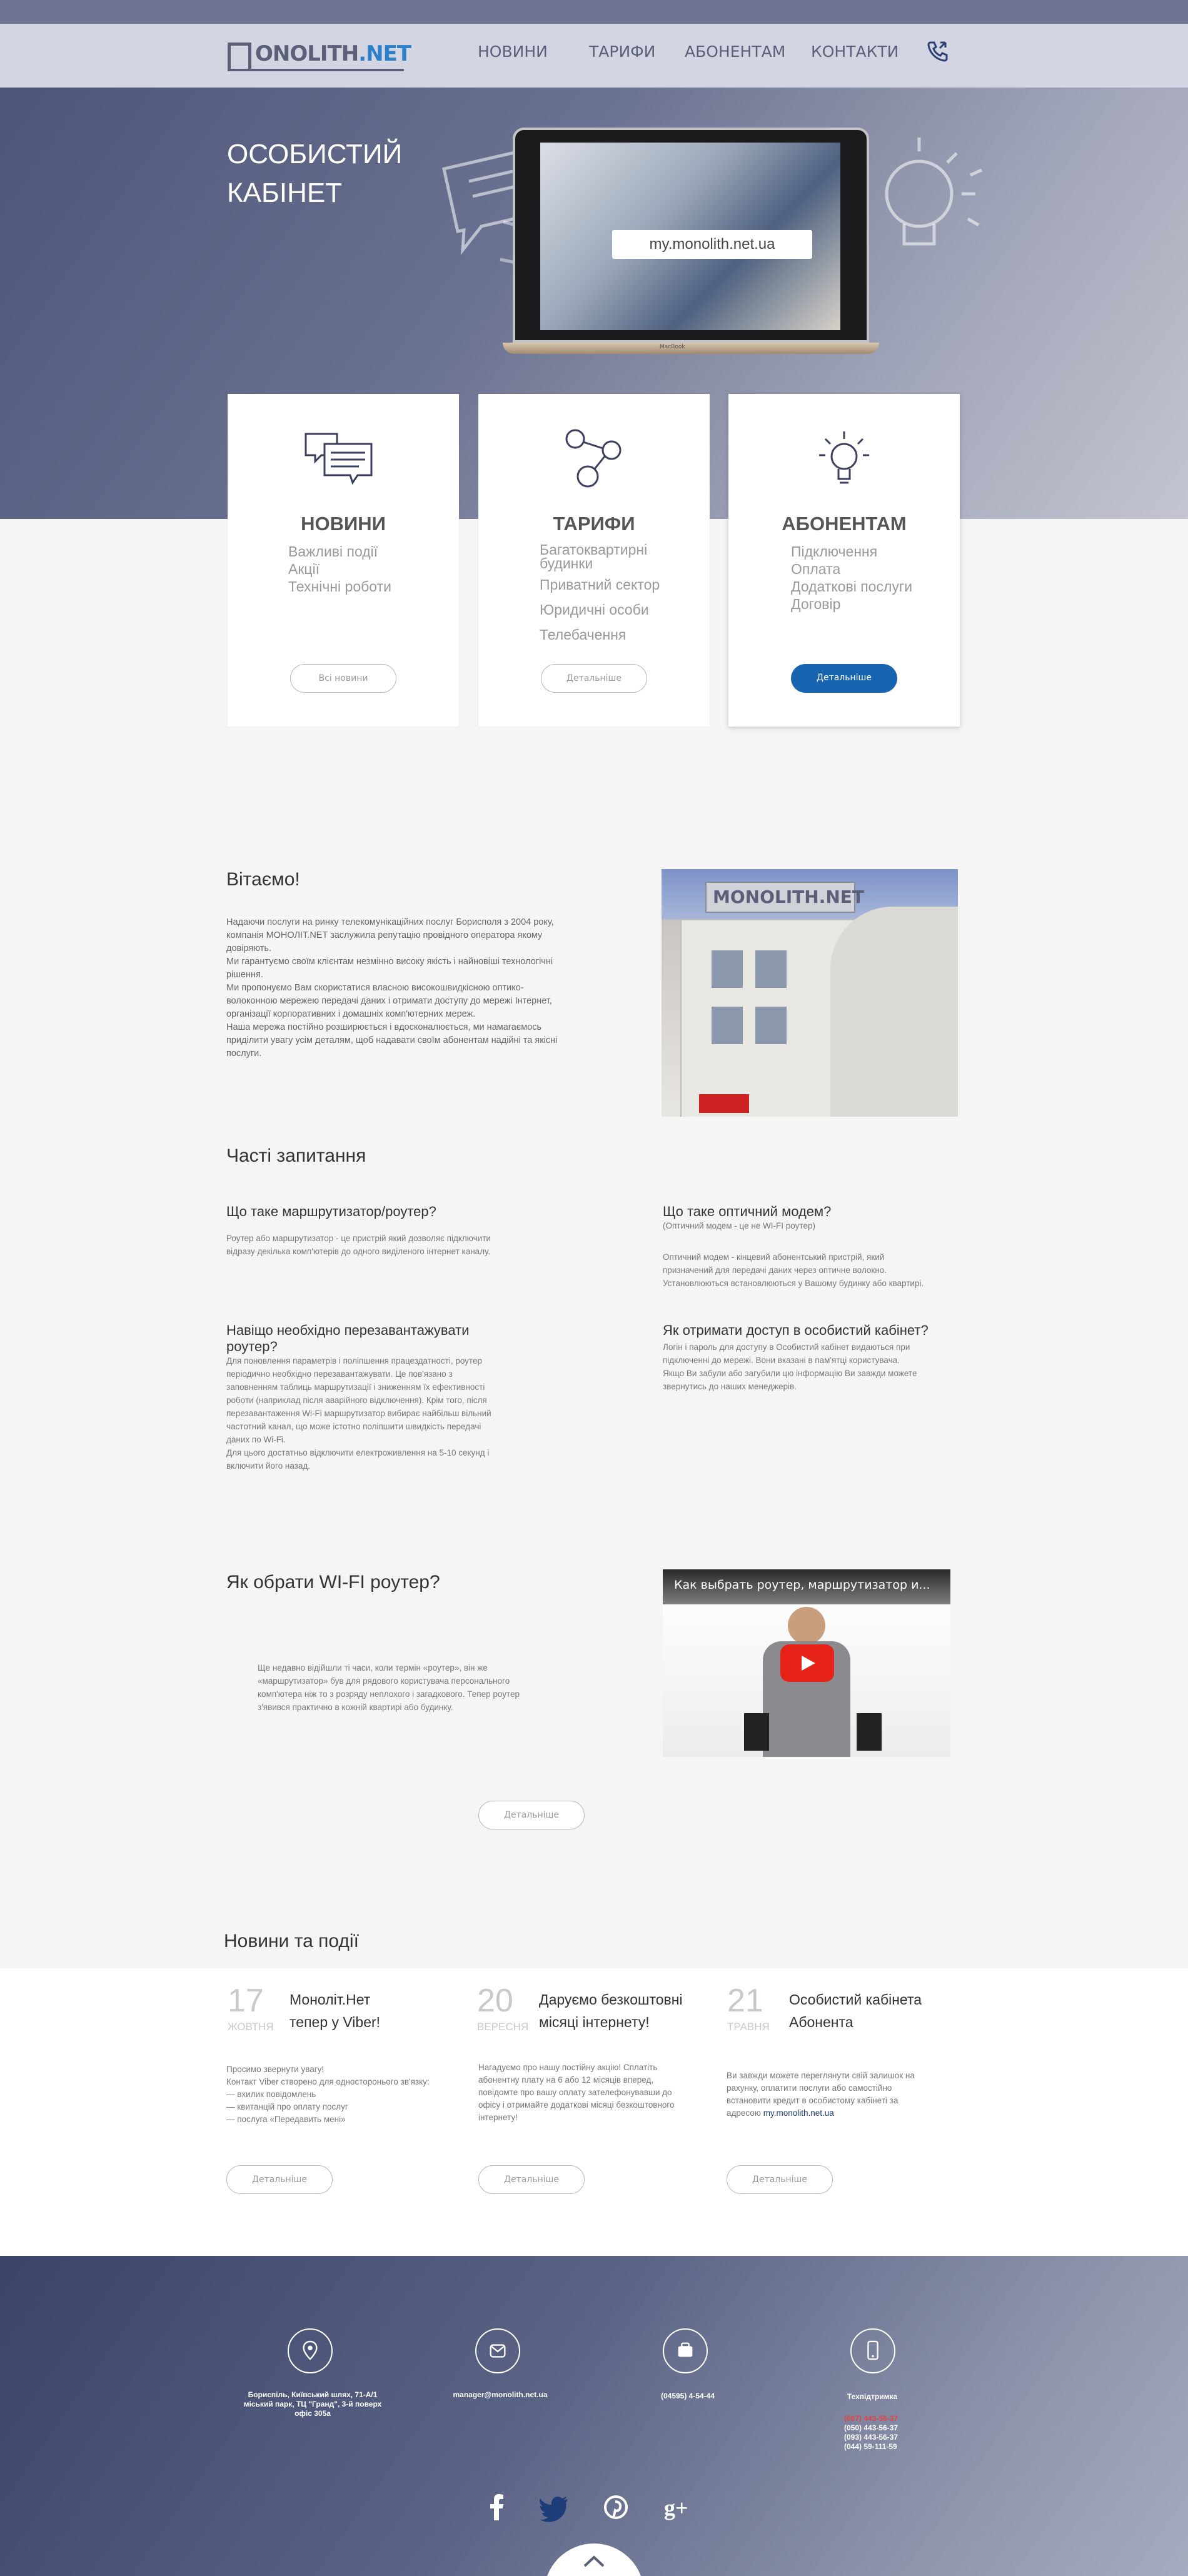 This screenshot has height=2576, width=1188. What do you see at coordinates (688, 2396) in the screenshot?
I see `footer-phone: (04595) 4-54-44` at bounding box center [688, 2396].